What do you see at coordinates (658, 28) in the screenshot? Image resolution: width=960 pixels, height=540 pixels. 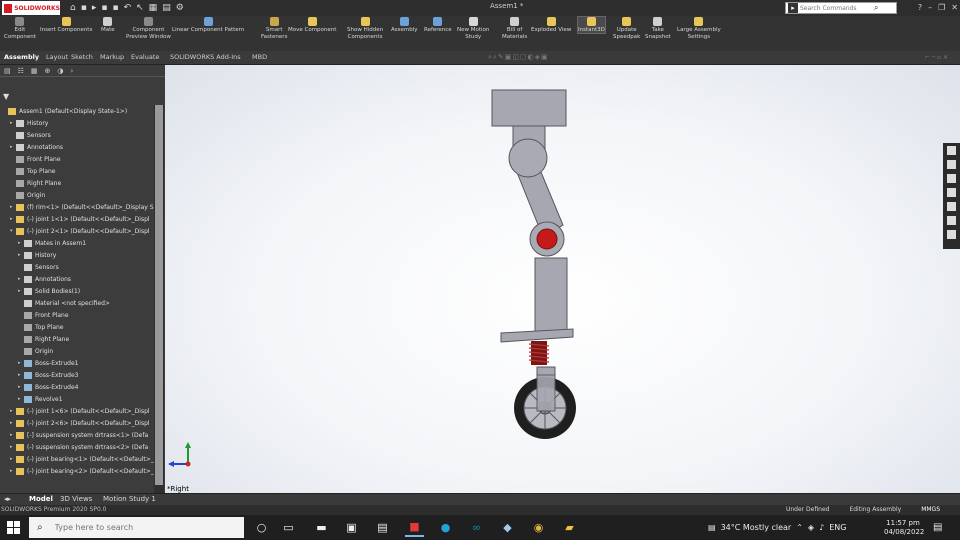 I see `ribbon-take-button: Take Snapshot` at bounding box center [658, 28].